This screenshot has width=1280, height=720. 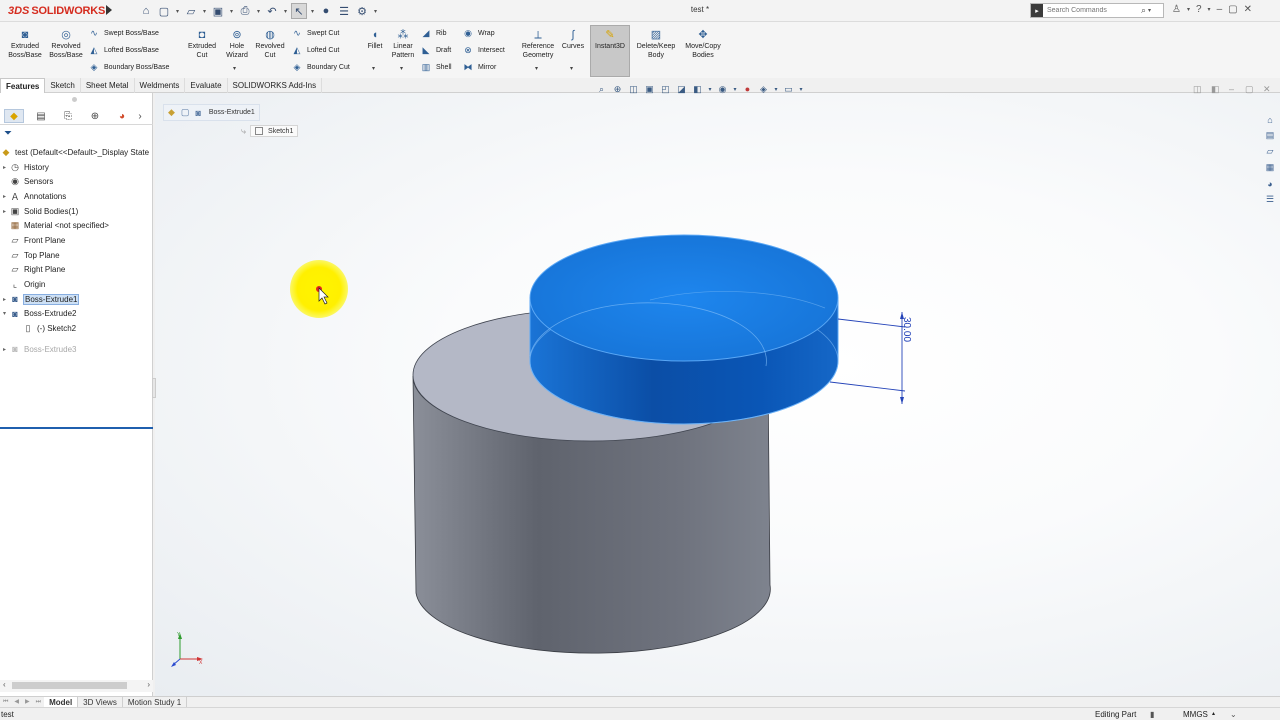 I want to click on linear-pattern-button: ⁂ Linear Pattern, so click(x=403, y=44).